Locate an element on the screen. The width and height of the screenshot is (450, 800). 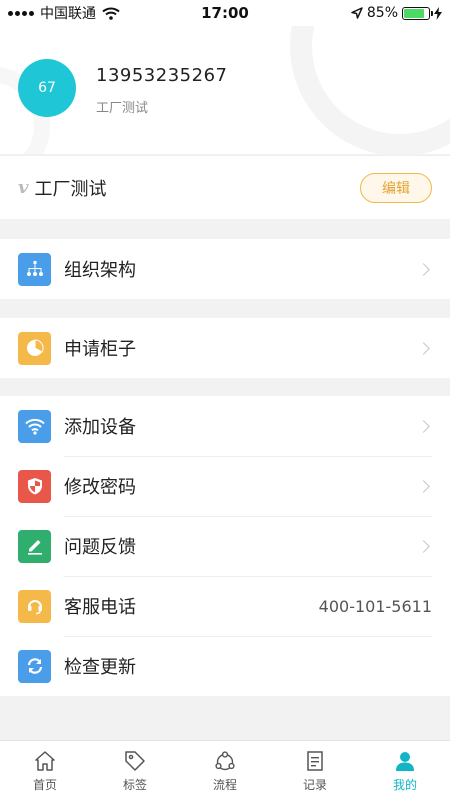
tab-mine: 我的 is located at coordinates (405, 770).